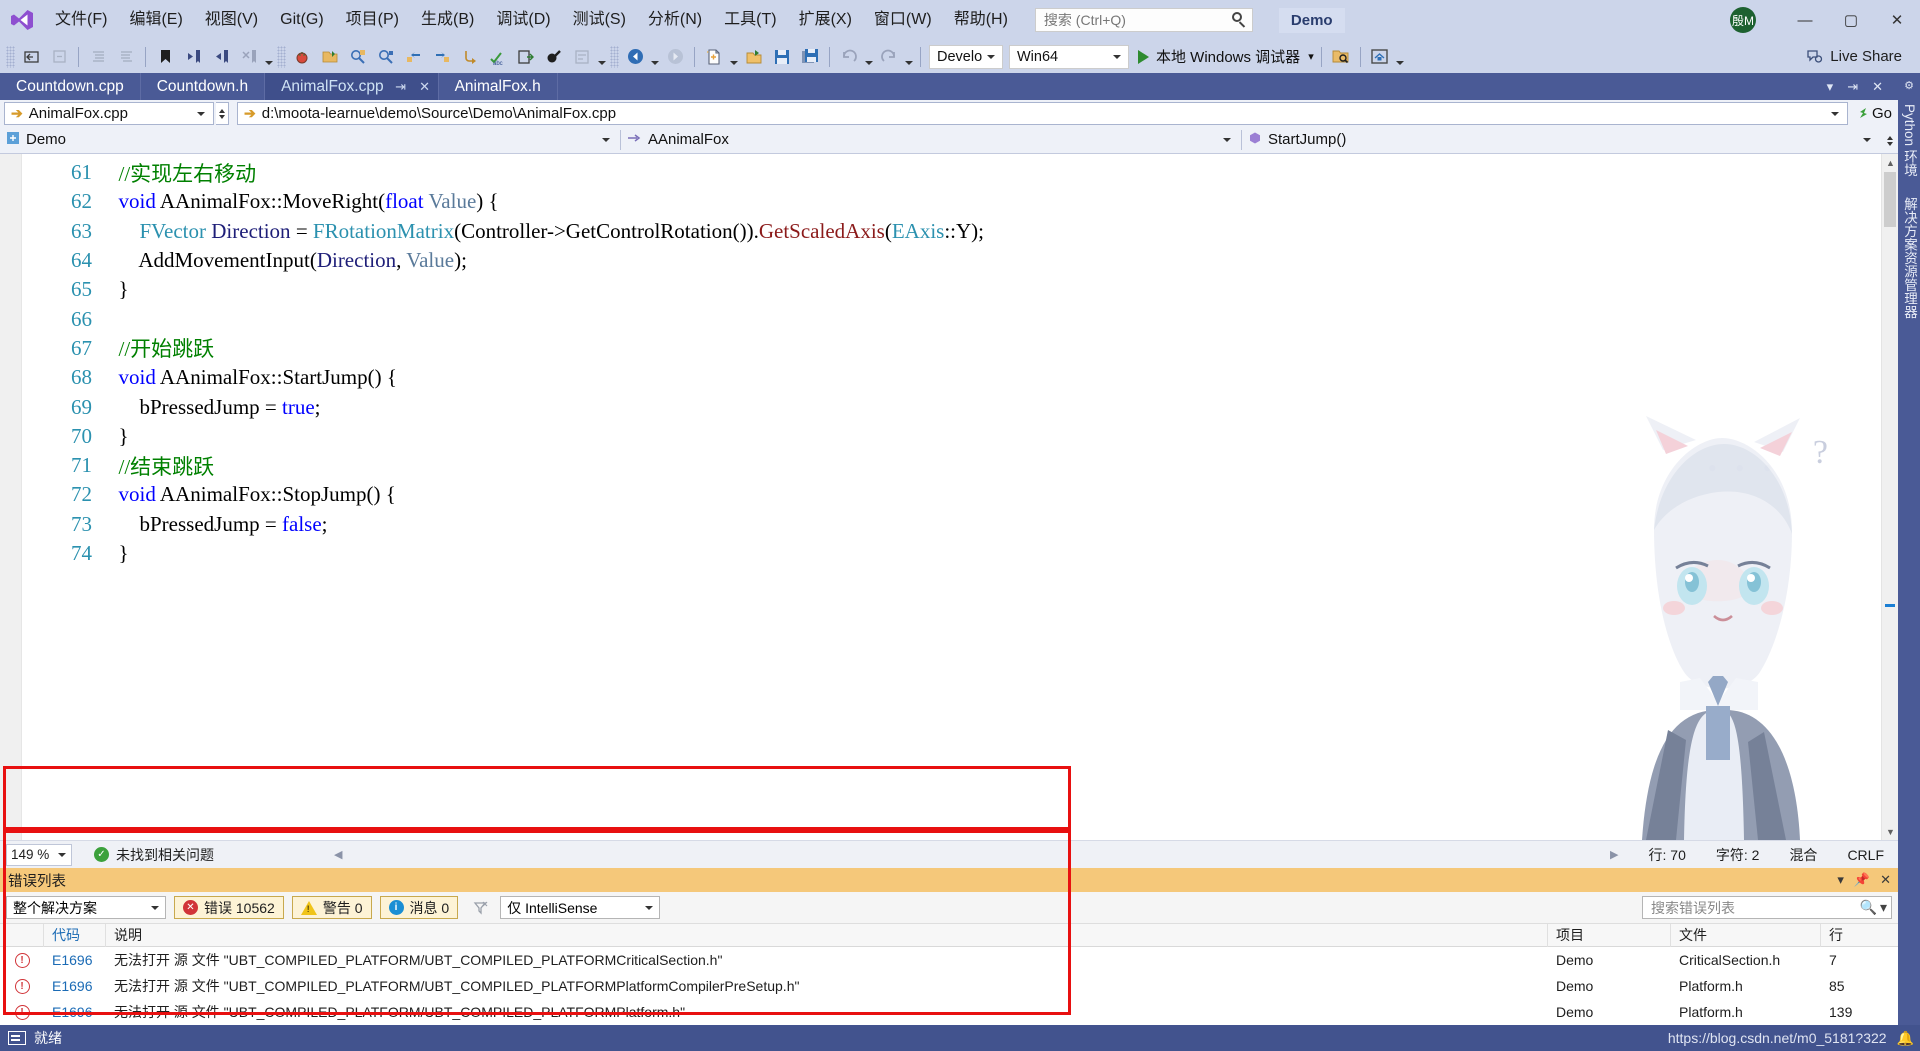 Image resolution: width=1920 pixels, height=1051 pixels. Describe the element at coordinates (909, 57) in the screenshot. I see `redo-dropdown-caret` at that location.